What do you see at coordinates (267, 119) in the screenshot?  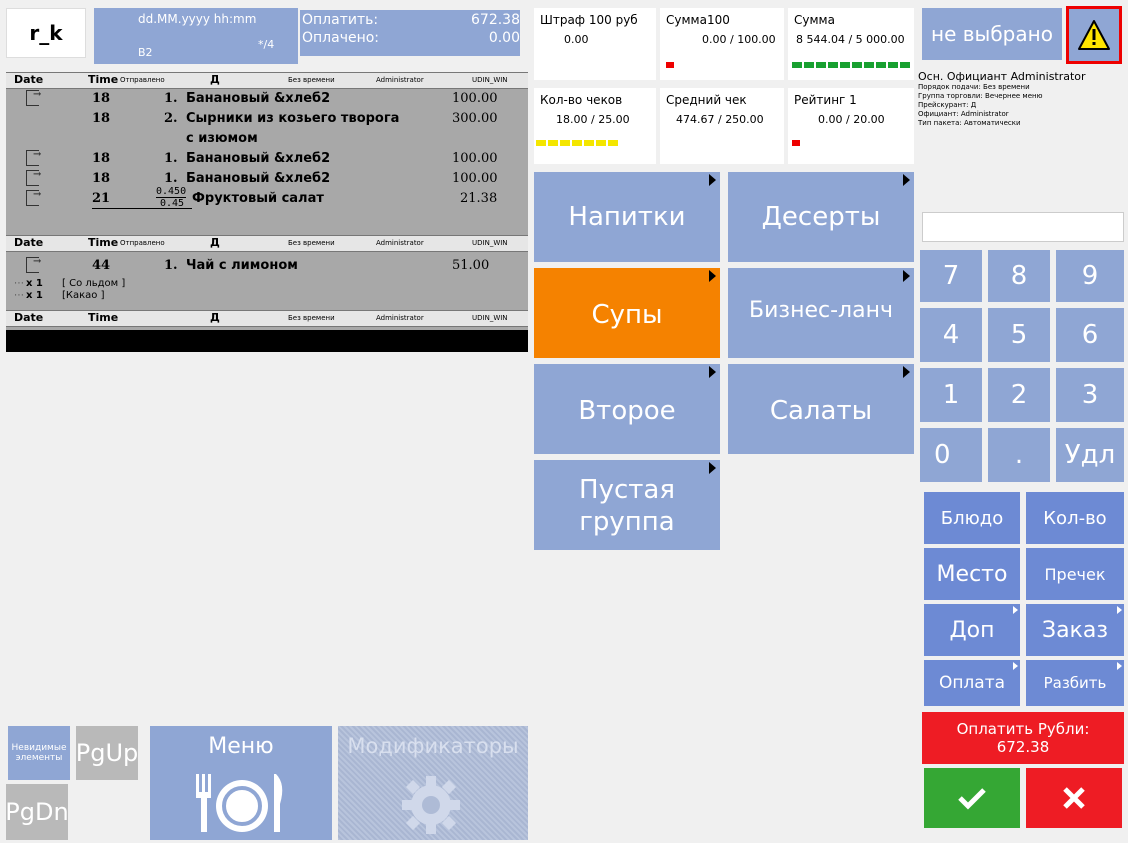 I see `order-line: 18 2. Сырники из козьего творога 300.00` at bounding box center [267, 119].